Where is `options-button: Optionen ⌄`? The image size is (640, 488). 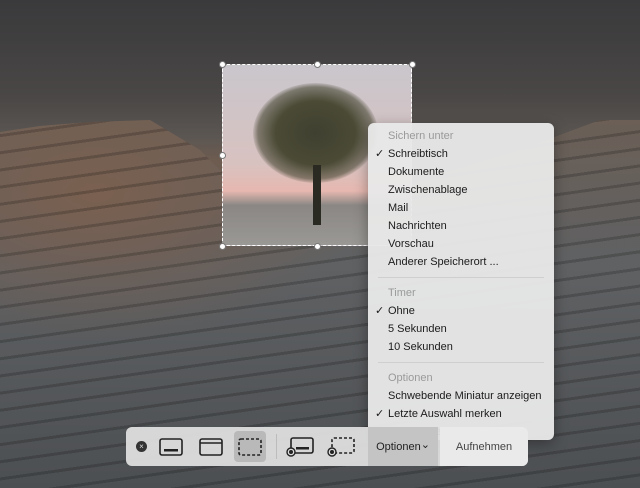
options-button: Optionen ⌄ is located at coordinates (403, 446).